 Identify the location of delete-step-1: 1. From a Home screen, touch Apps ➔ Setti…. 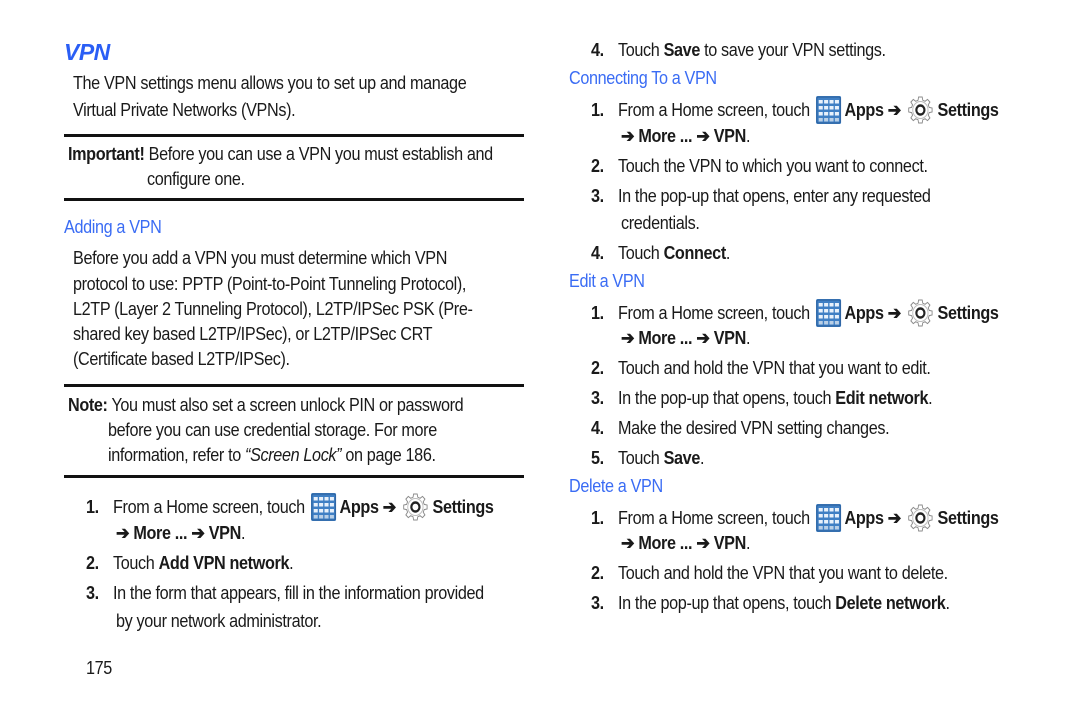
(795, 518).